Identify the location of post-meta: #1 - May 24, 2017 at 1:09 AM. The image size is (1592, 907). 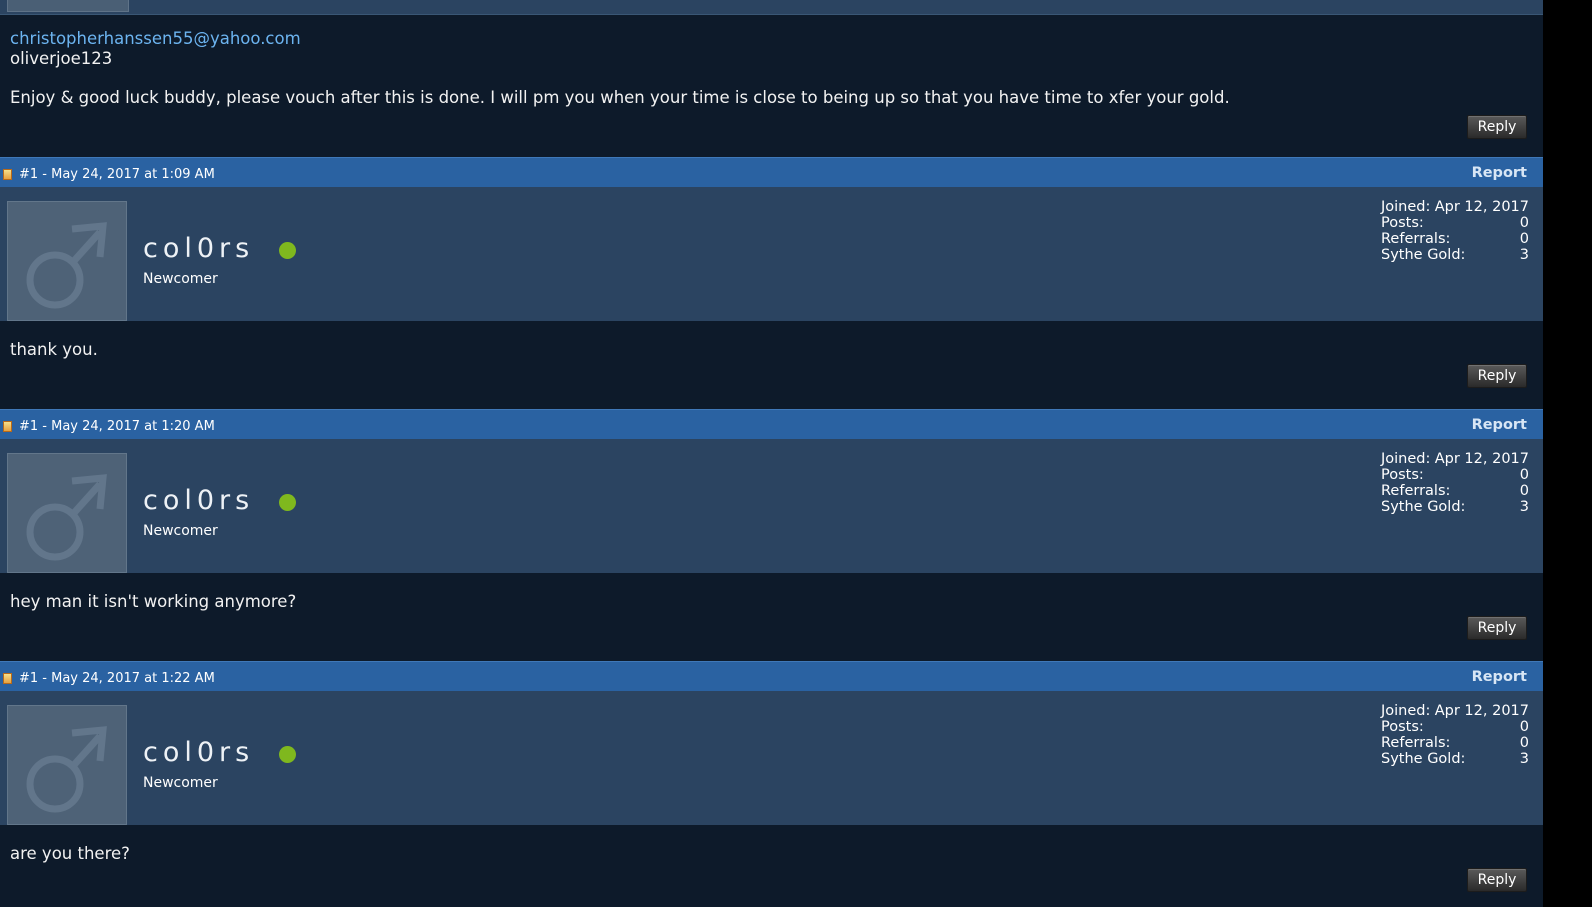
(117, 174).